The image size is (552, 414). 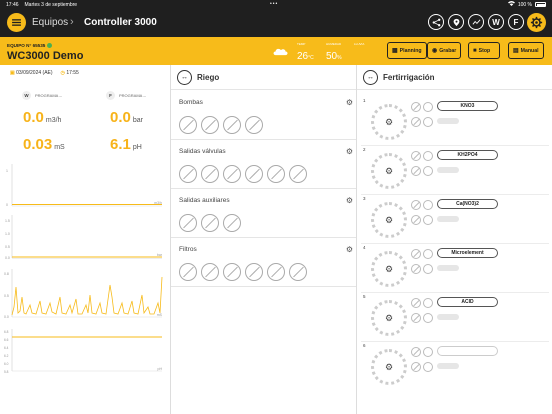 What do you see at coordinates (511, 4) in the screenshot?
I see `wifi-icon` at bounding box center [511, 4].